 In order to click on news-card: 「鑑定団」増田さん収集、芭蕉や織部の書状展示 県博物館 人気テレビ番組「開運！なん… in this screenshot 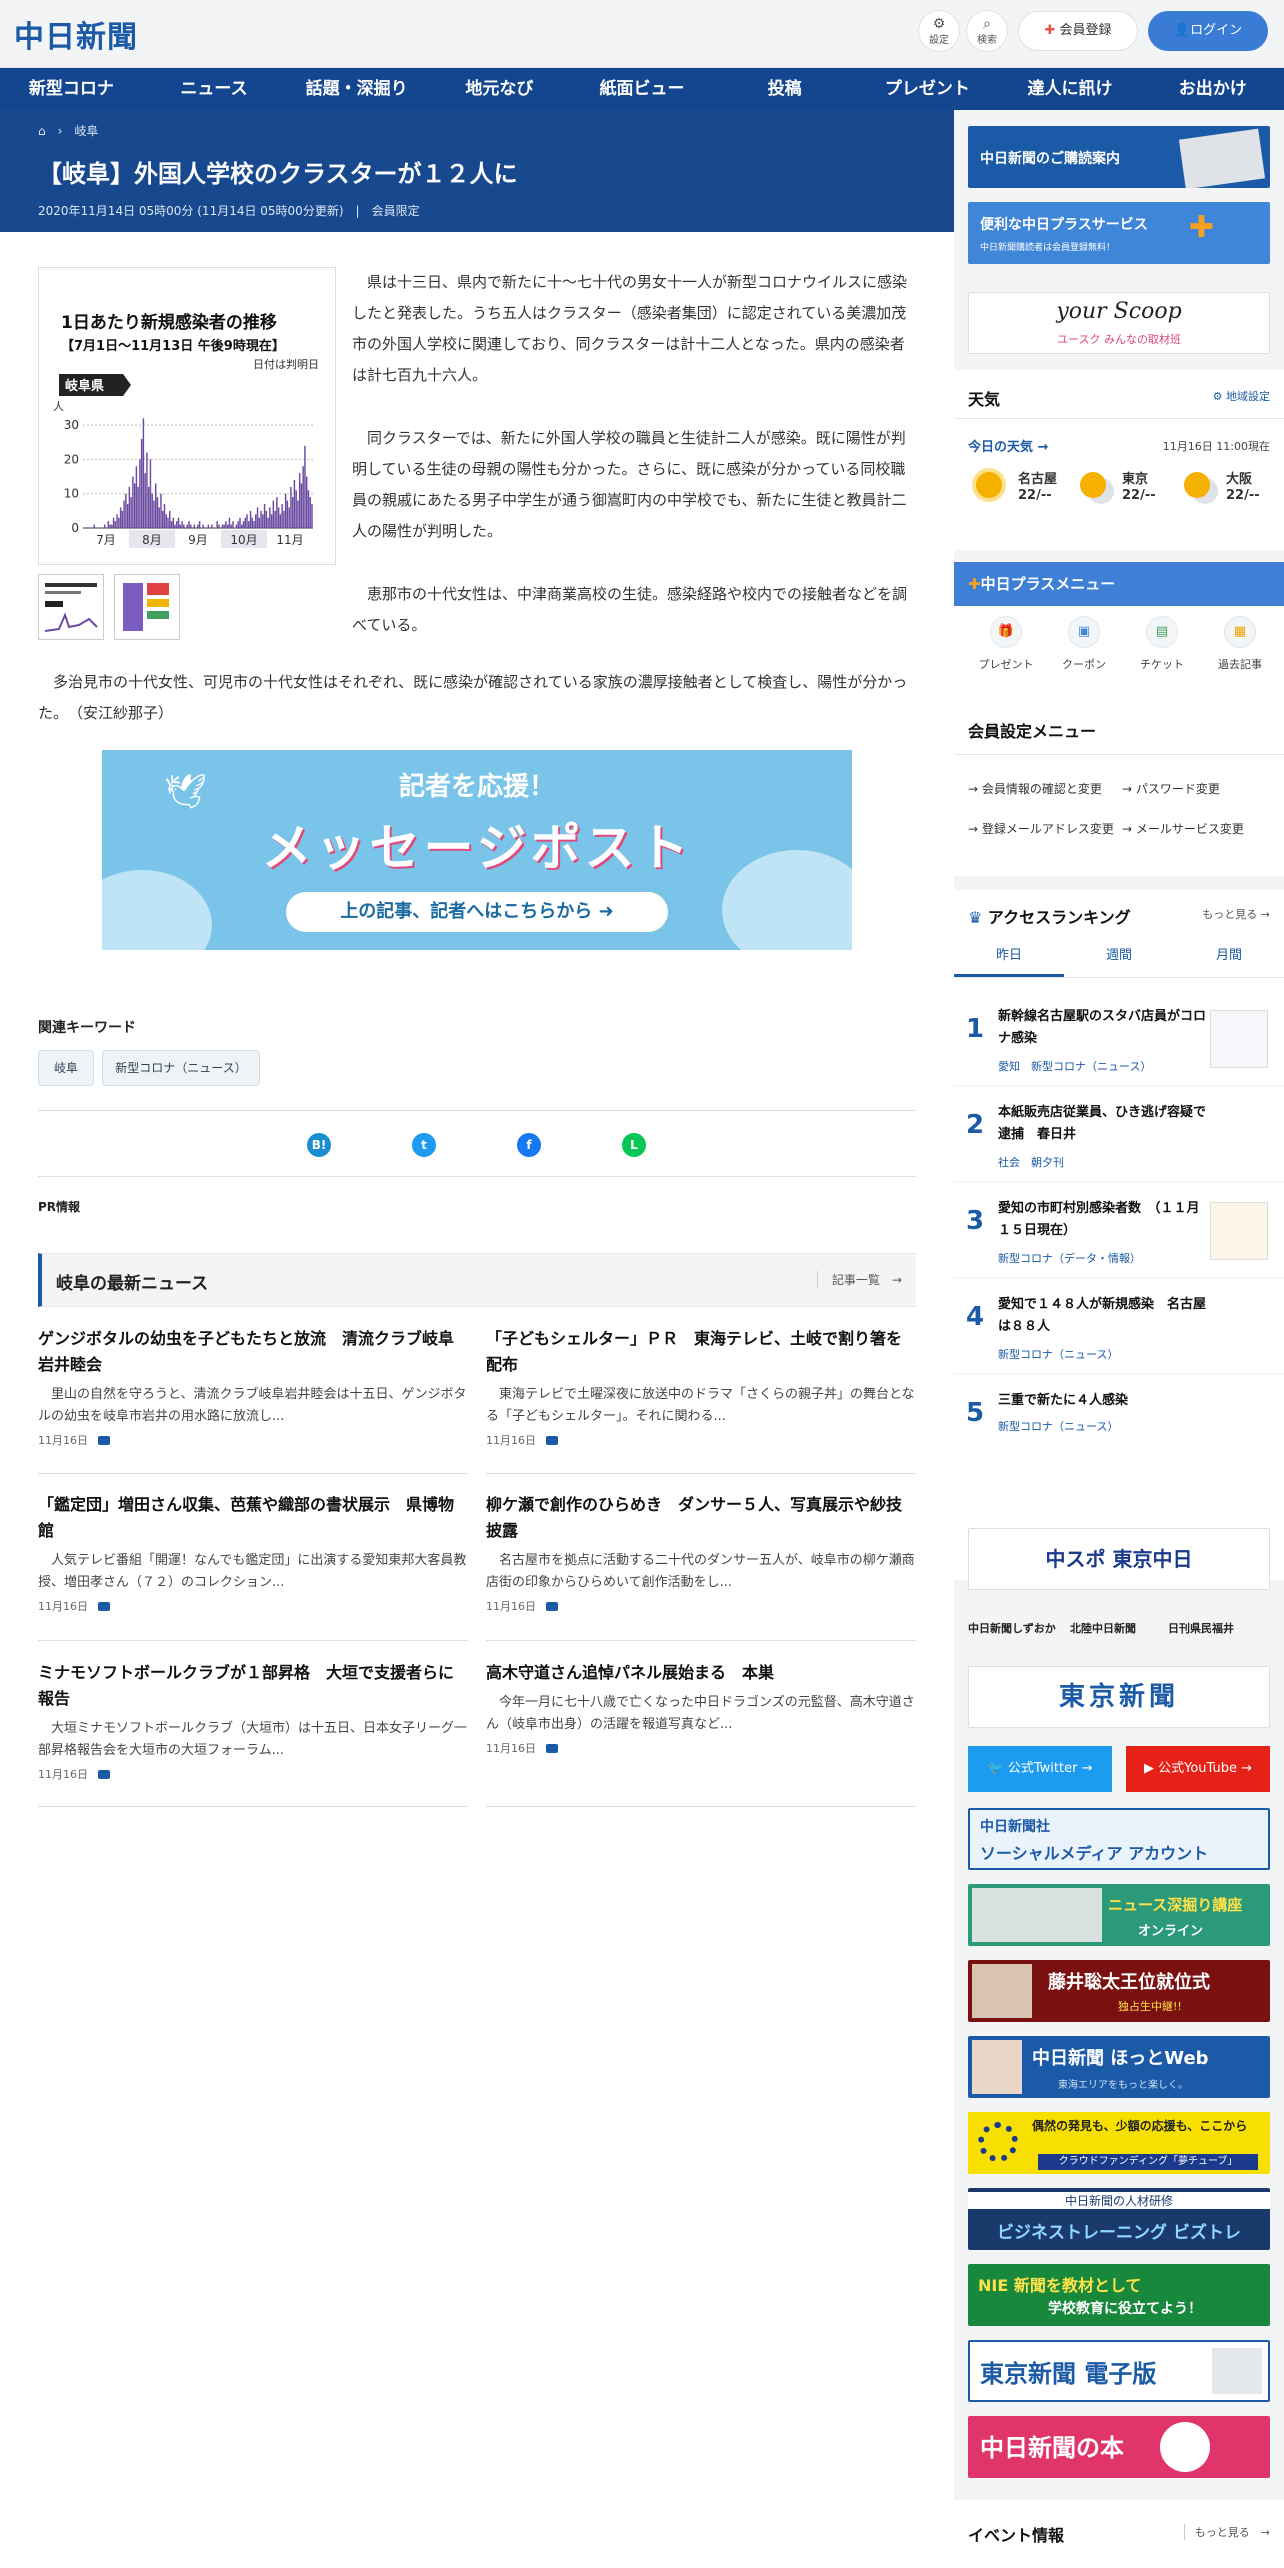, I will do `click(253, 1572)`.